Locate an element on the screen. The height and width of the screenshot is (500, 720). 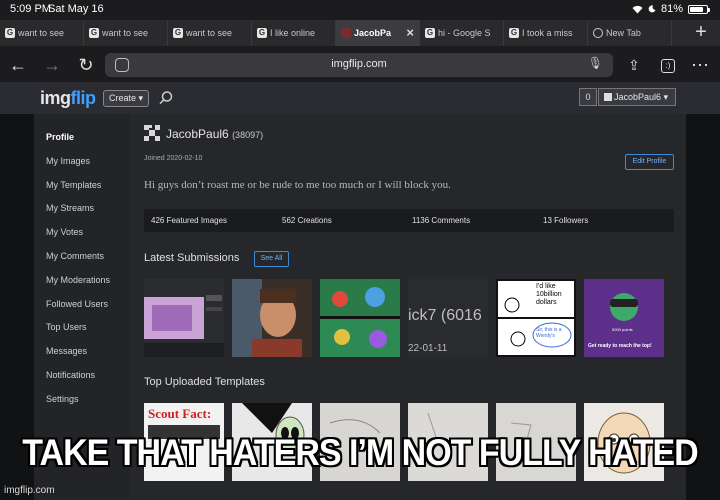
points-text: 5000 points is located at coordinates (622, 329).